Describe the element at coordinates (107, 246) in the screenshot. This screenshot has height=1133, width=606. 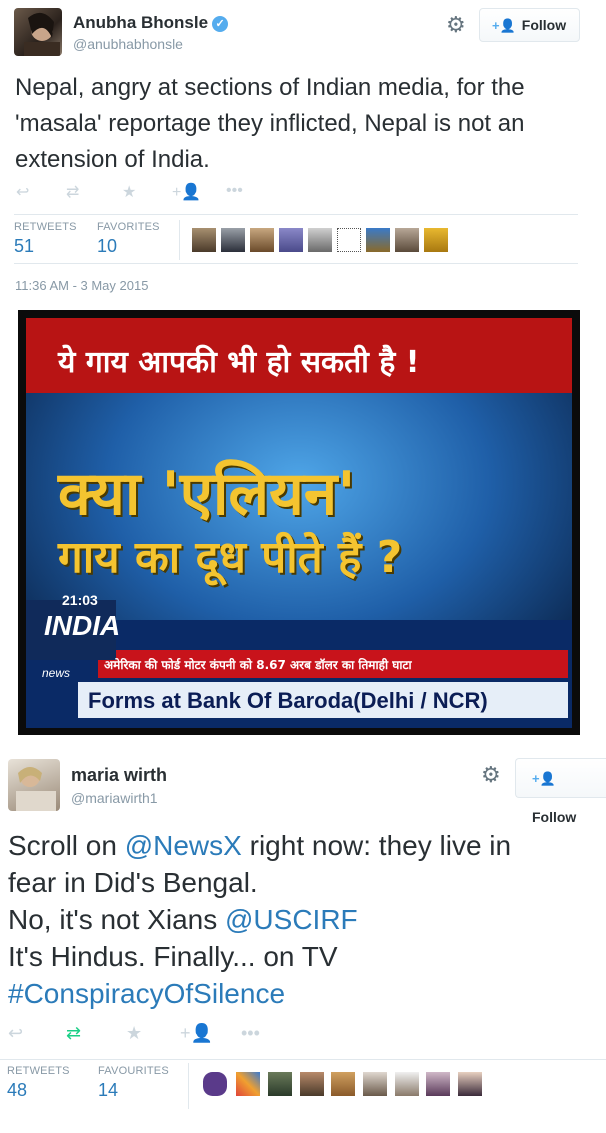
I see `favorites-count: 10` at that location.